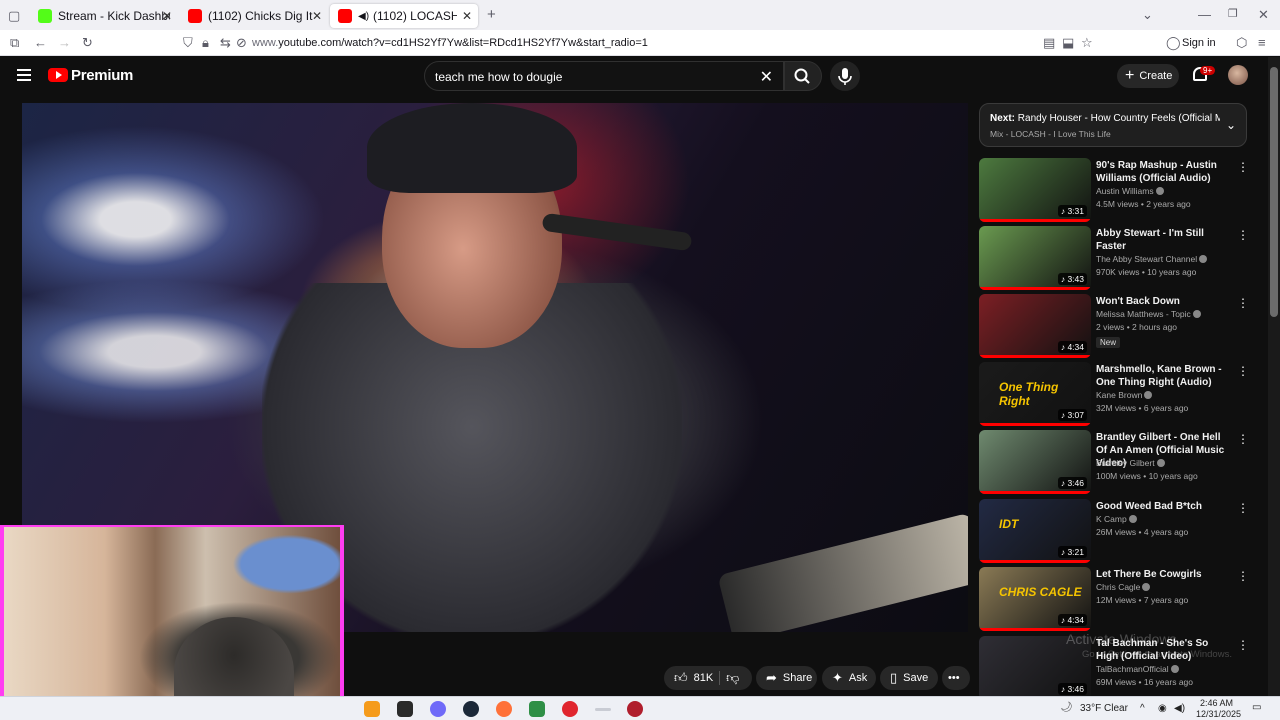 The width and height of the screenshot is (1280, 720). What do you see at coordinates (225, 43) in the screenshot?
I see `permissions-icon: ⇆` at bounding box center [225, 43].